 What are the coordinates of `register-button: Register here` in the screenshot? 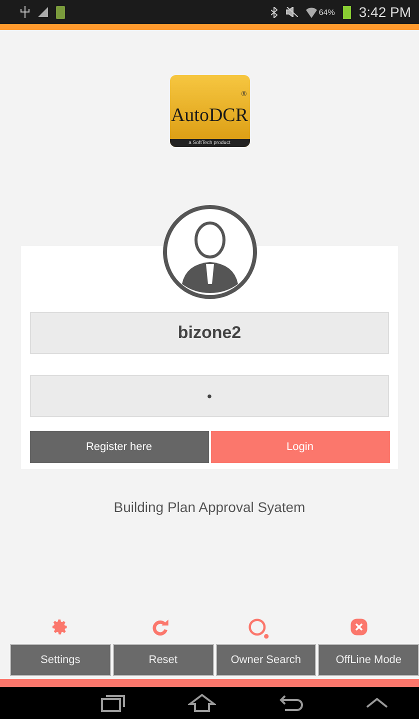 It's located at (119, 447).